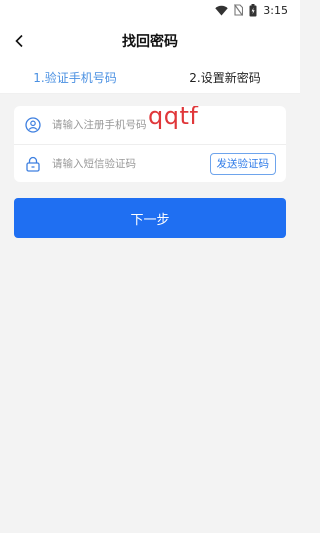 Image resolution: width=320 pixels, height=533 pixels. What do you see at coordinates (164, 125) in the screenshot?
I see `phone-input` at bounding box center [164, 125].